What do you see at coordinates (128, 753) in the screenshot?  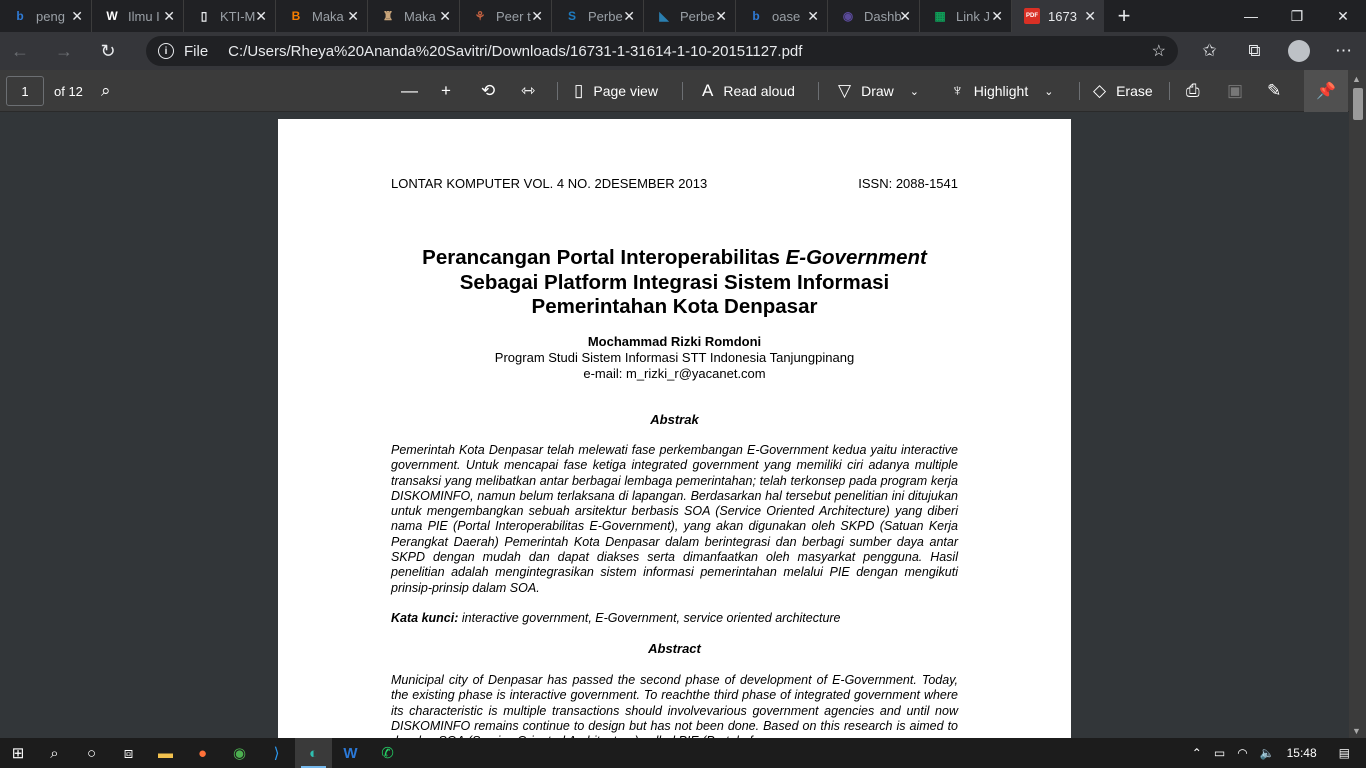 I see `task-view-icon: ⧈` at bounding box center [128, 753].